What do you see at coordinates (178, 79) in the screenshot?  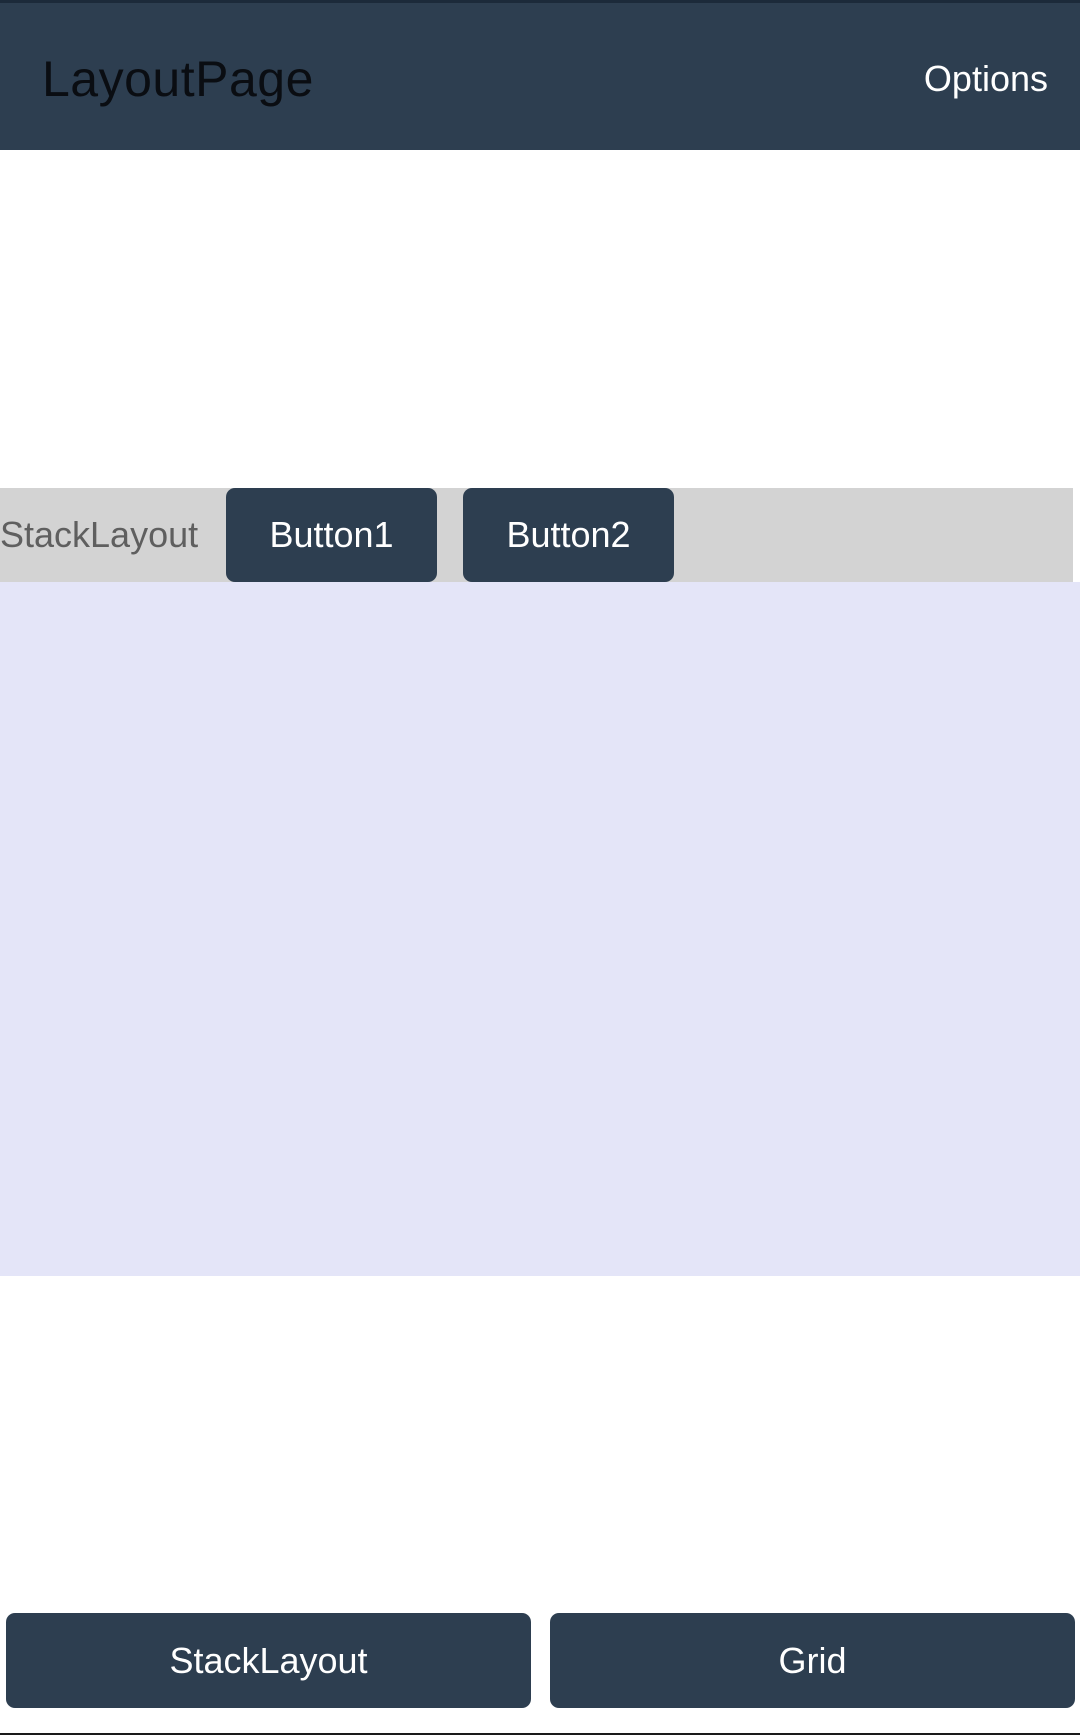 I see `page-title: LayoutPage` at bounding box center [178, 79].